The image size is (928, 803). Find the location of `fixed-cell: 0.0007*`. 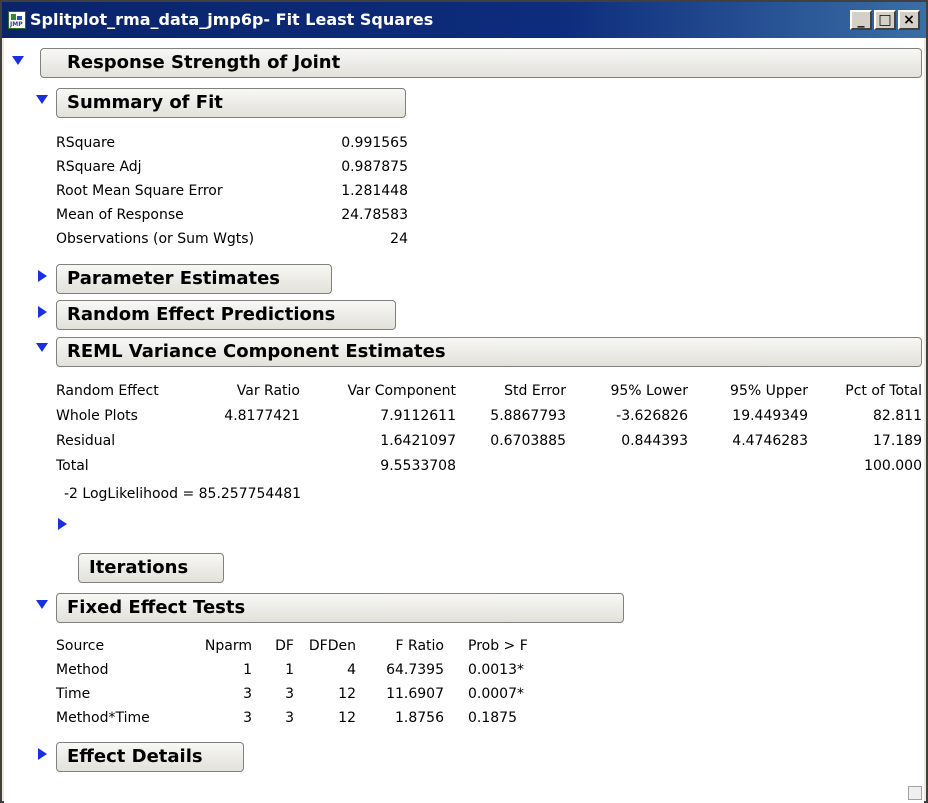

fixed-cell: 0.0007* is located at coordinates (496, 694).